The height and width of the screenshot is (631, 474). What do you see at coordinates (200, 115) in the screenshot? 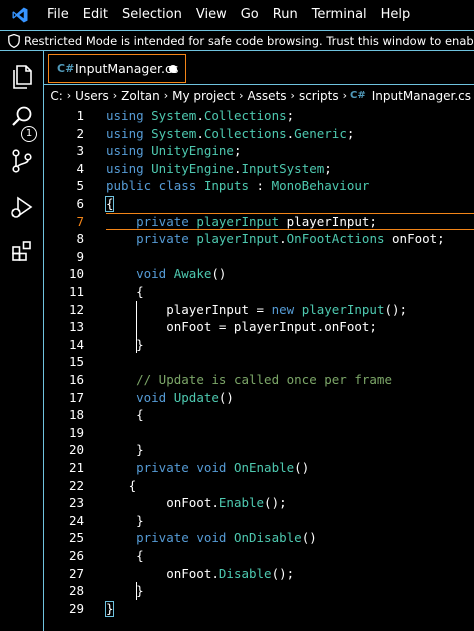
I see `code-text: using System.Collections;` at bounding box center [200, 115].